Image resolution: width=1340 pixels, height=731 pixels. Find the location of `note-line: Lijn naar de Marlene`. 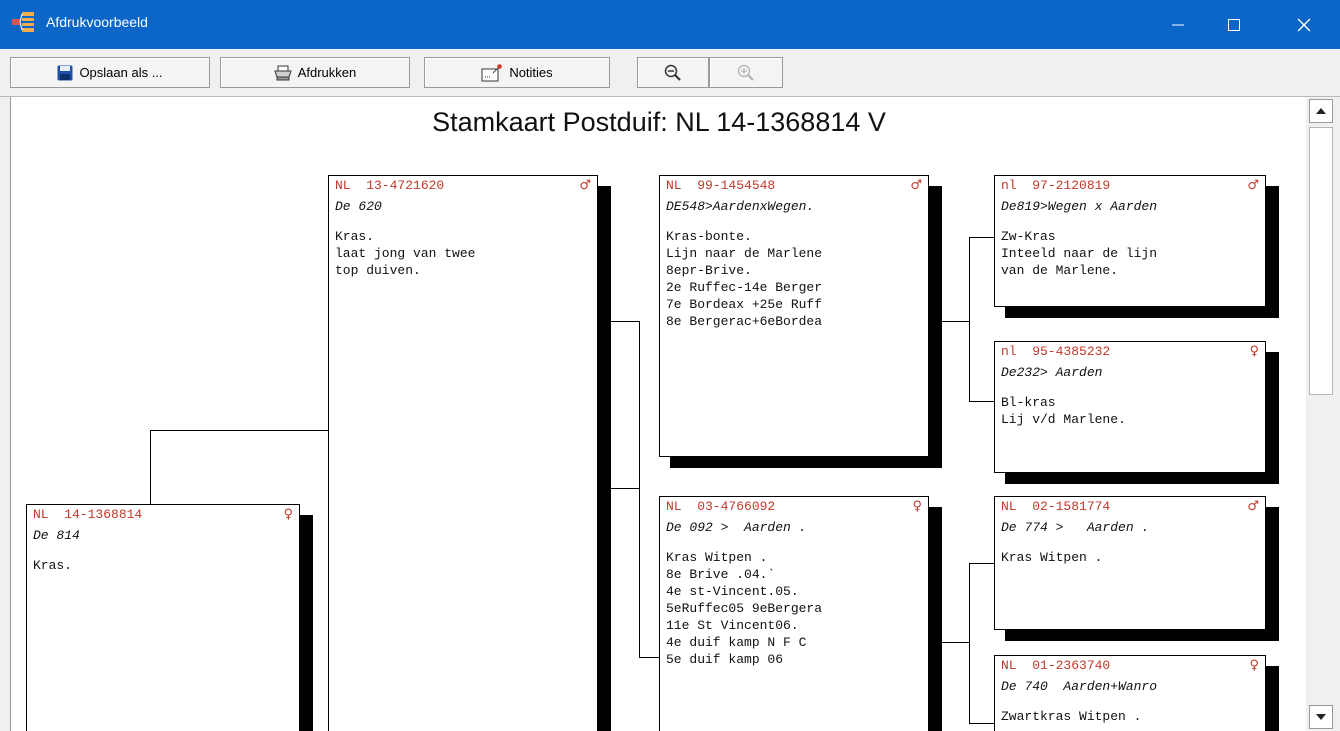

note-line: Lijn naar de Marlene is located at coordinates (744, 253).